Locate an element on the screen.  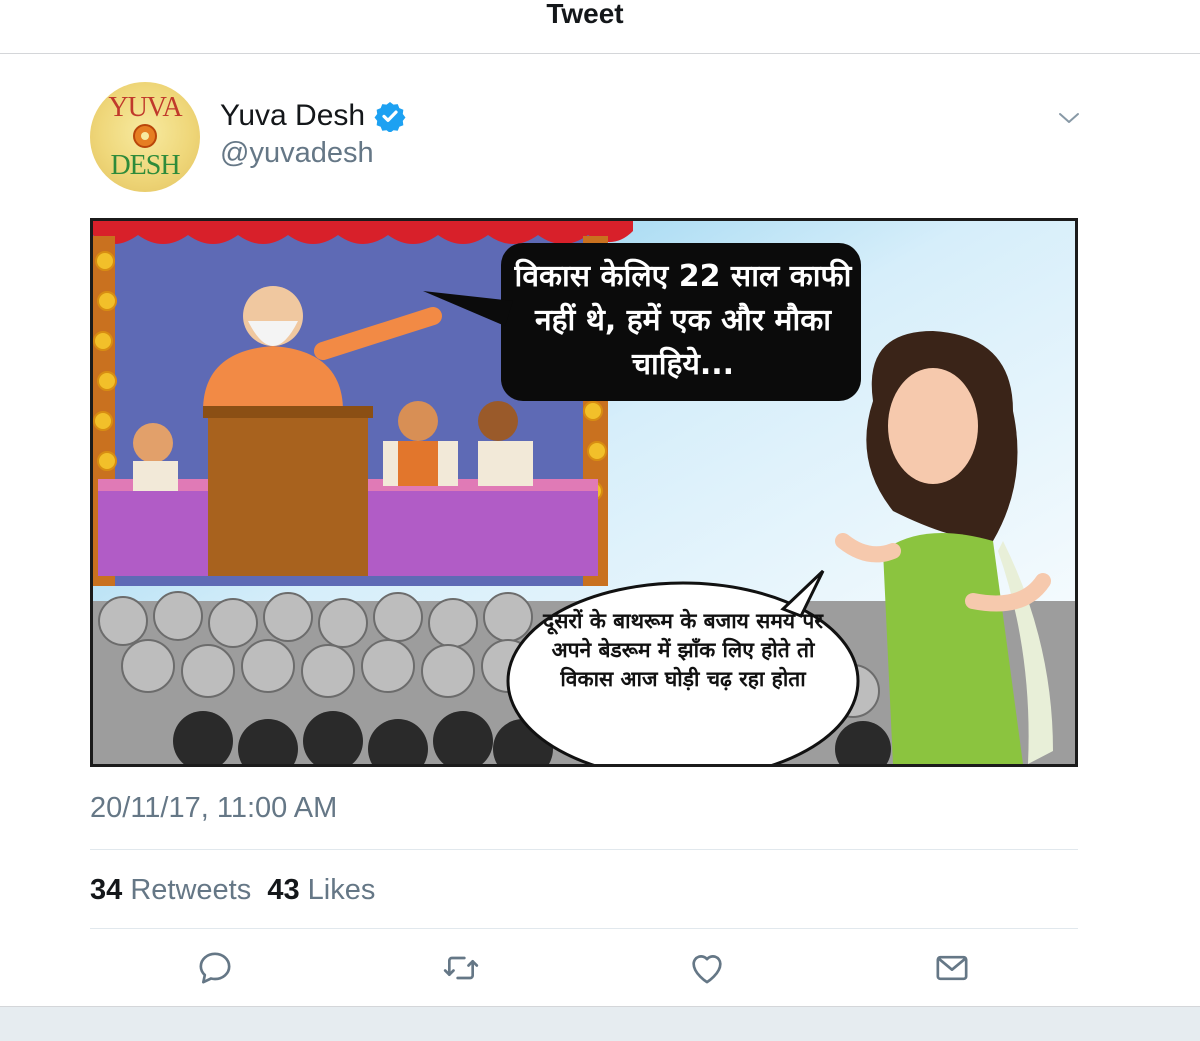
tweet-stats: 34 Retweets 43 Likes is located at coordinates (232, 890).